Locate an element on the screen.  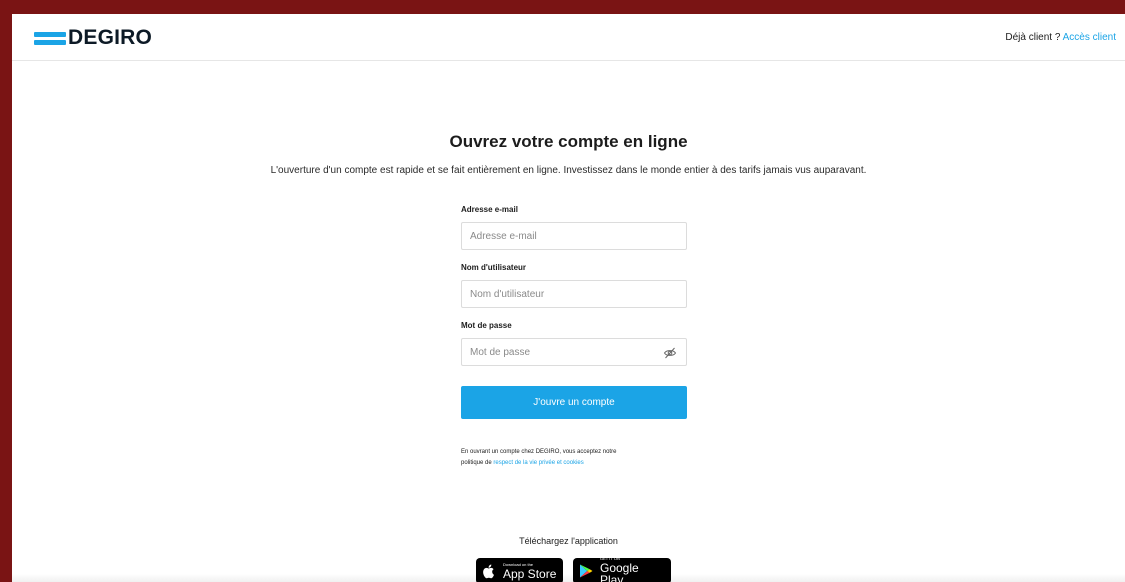
page-title: Ouvrez votre compte en ligne is located at coordinates (568, 141).